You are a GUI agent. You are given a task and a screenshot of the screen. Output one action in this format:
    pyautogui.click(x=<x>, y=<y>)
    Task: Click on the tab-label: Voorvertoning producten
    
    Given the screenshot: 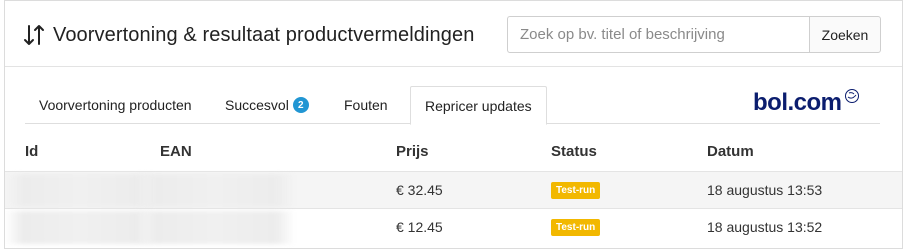 What is the action you would take?
    pyautogui.click(x=115, y=105)
    